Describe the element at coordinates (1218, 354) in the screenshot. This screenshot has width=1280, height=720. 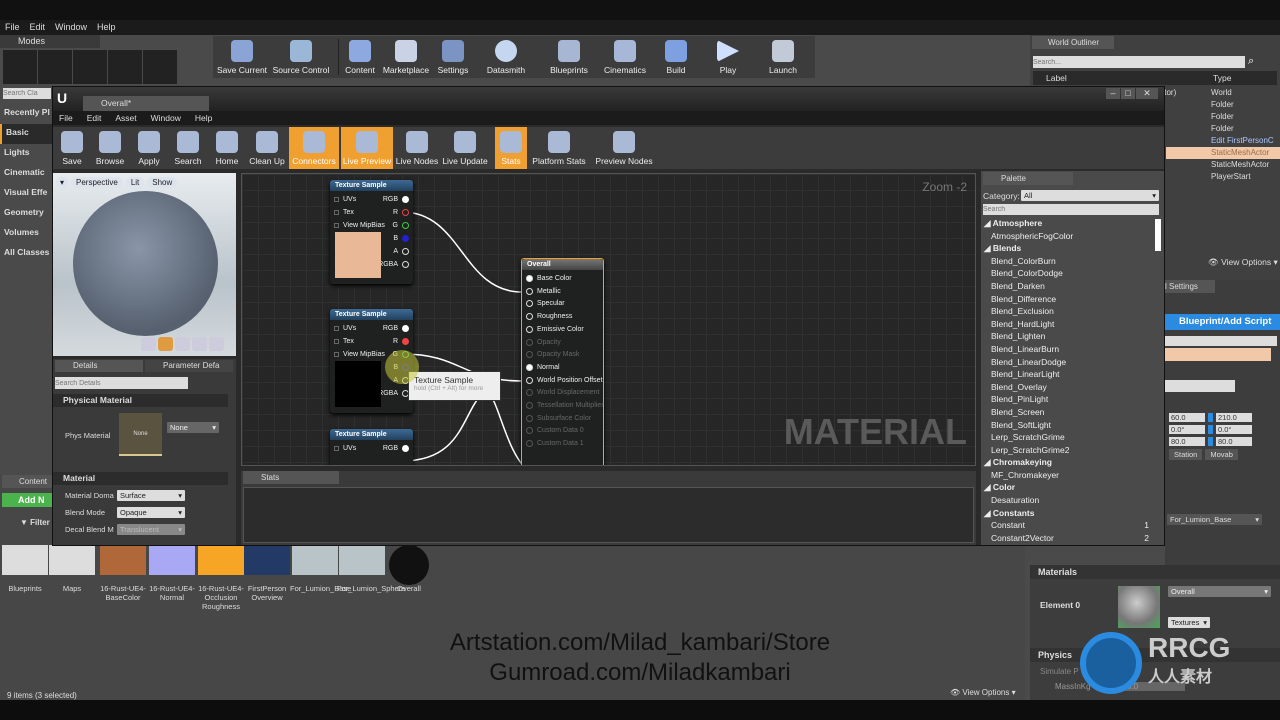
I see `selected-actor-row` at that location.